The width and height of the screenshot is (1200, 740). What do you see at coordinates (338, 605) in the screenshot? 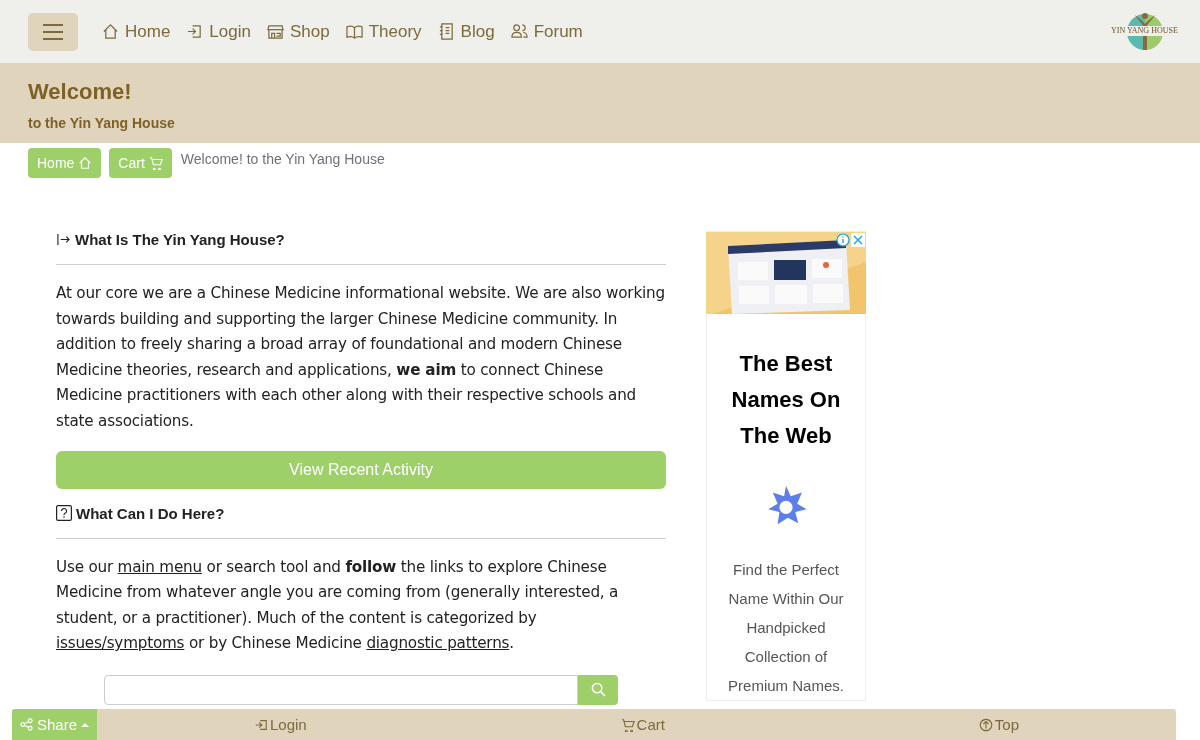
I see `paragraph: Use our main menu or search tool and follow the links to explore Chinese Medicine from whatever angle you are coming from (generally interested, a student, or a practitioner). Much of the content is categorized by issues/symptoms or by Chinese Medicine diagnostic patterns.` at bounding box center [338, 605].